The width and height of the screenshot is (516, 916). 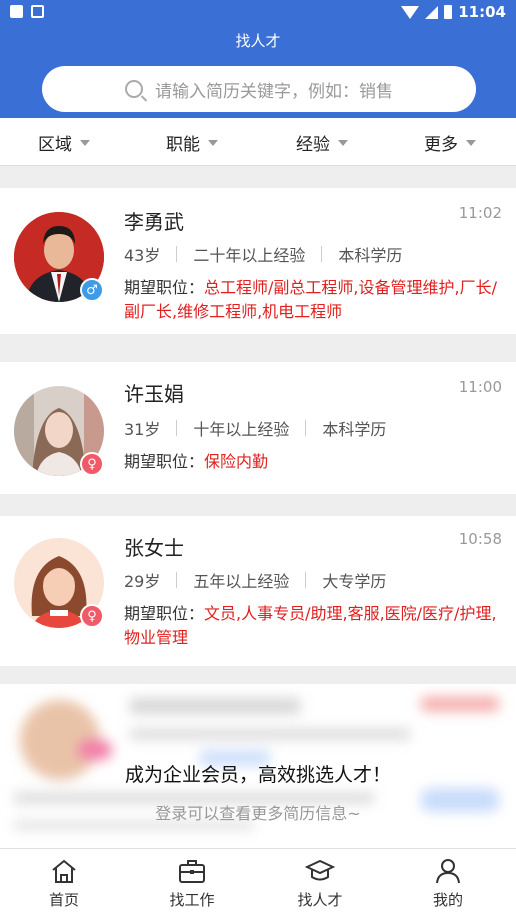 I want to click on filter-experience: 经验, so click(x=322, y=142).